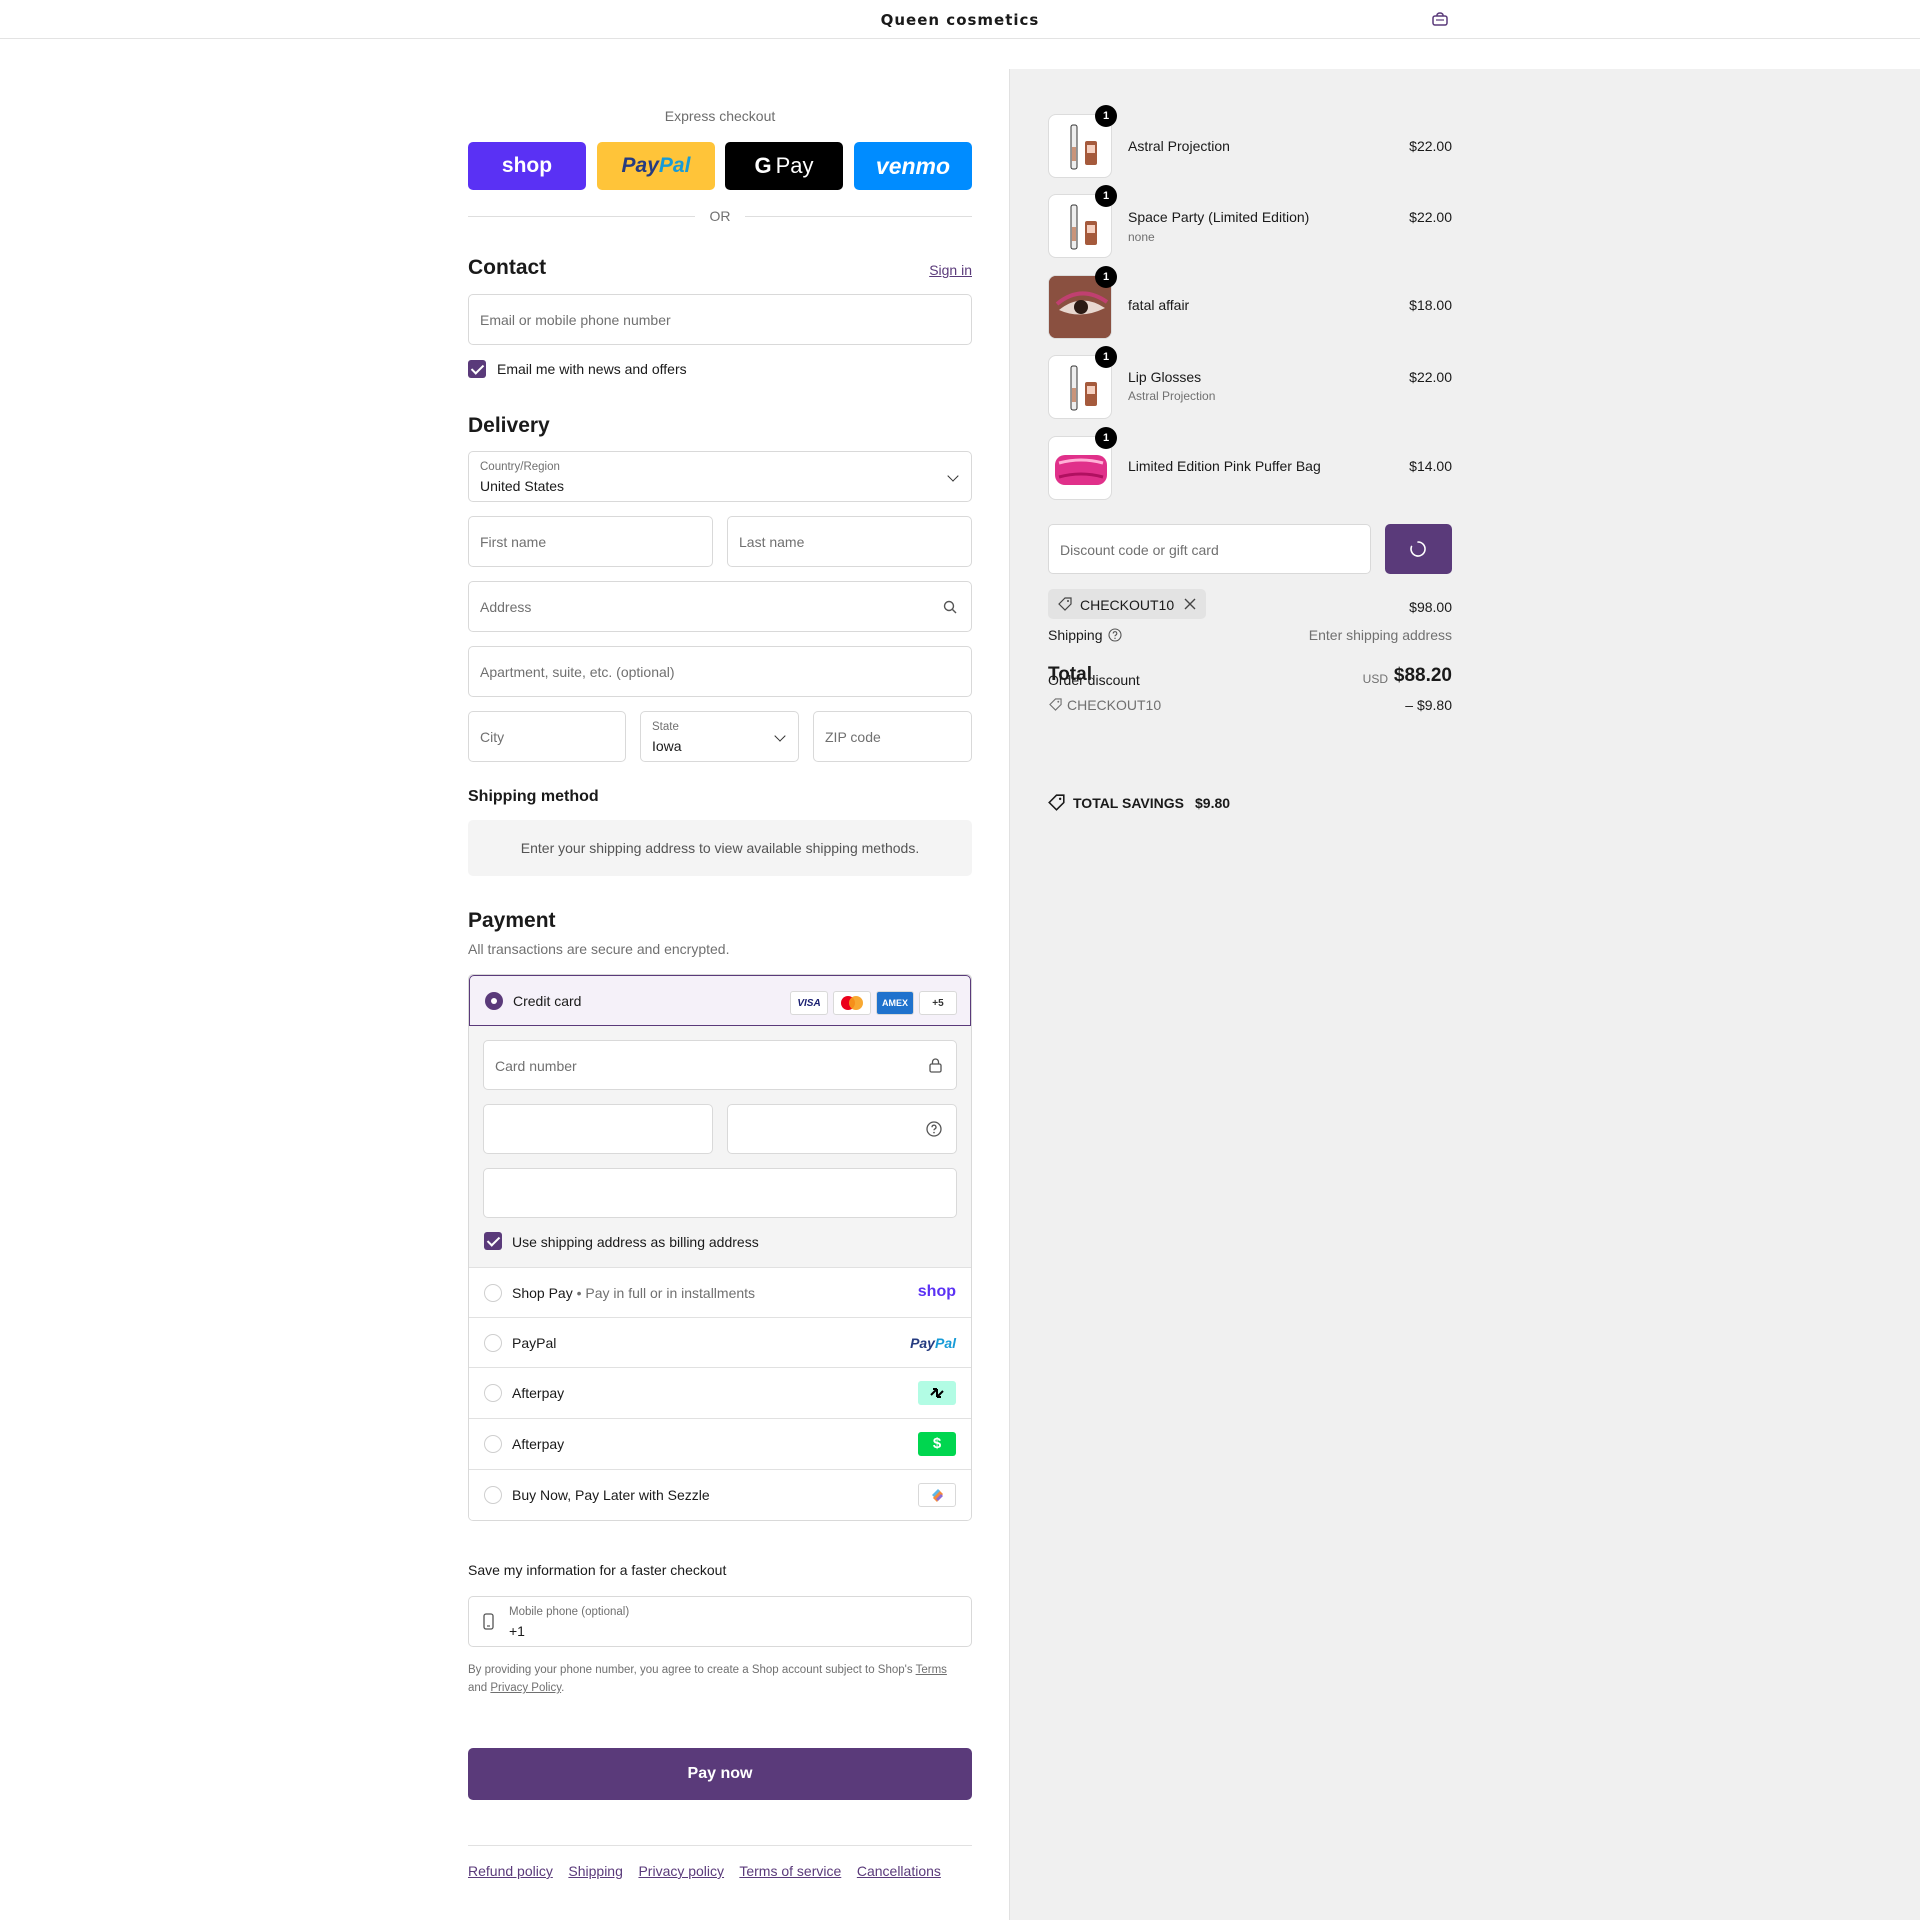 The image size is (1920, 1920). Describe the element at coordinates (935, 1065) in the screenshot. I see `lock-icon` at that location.